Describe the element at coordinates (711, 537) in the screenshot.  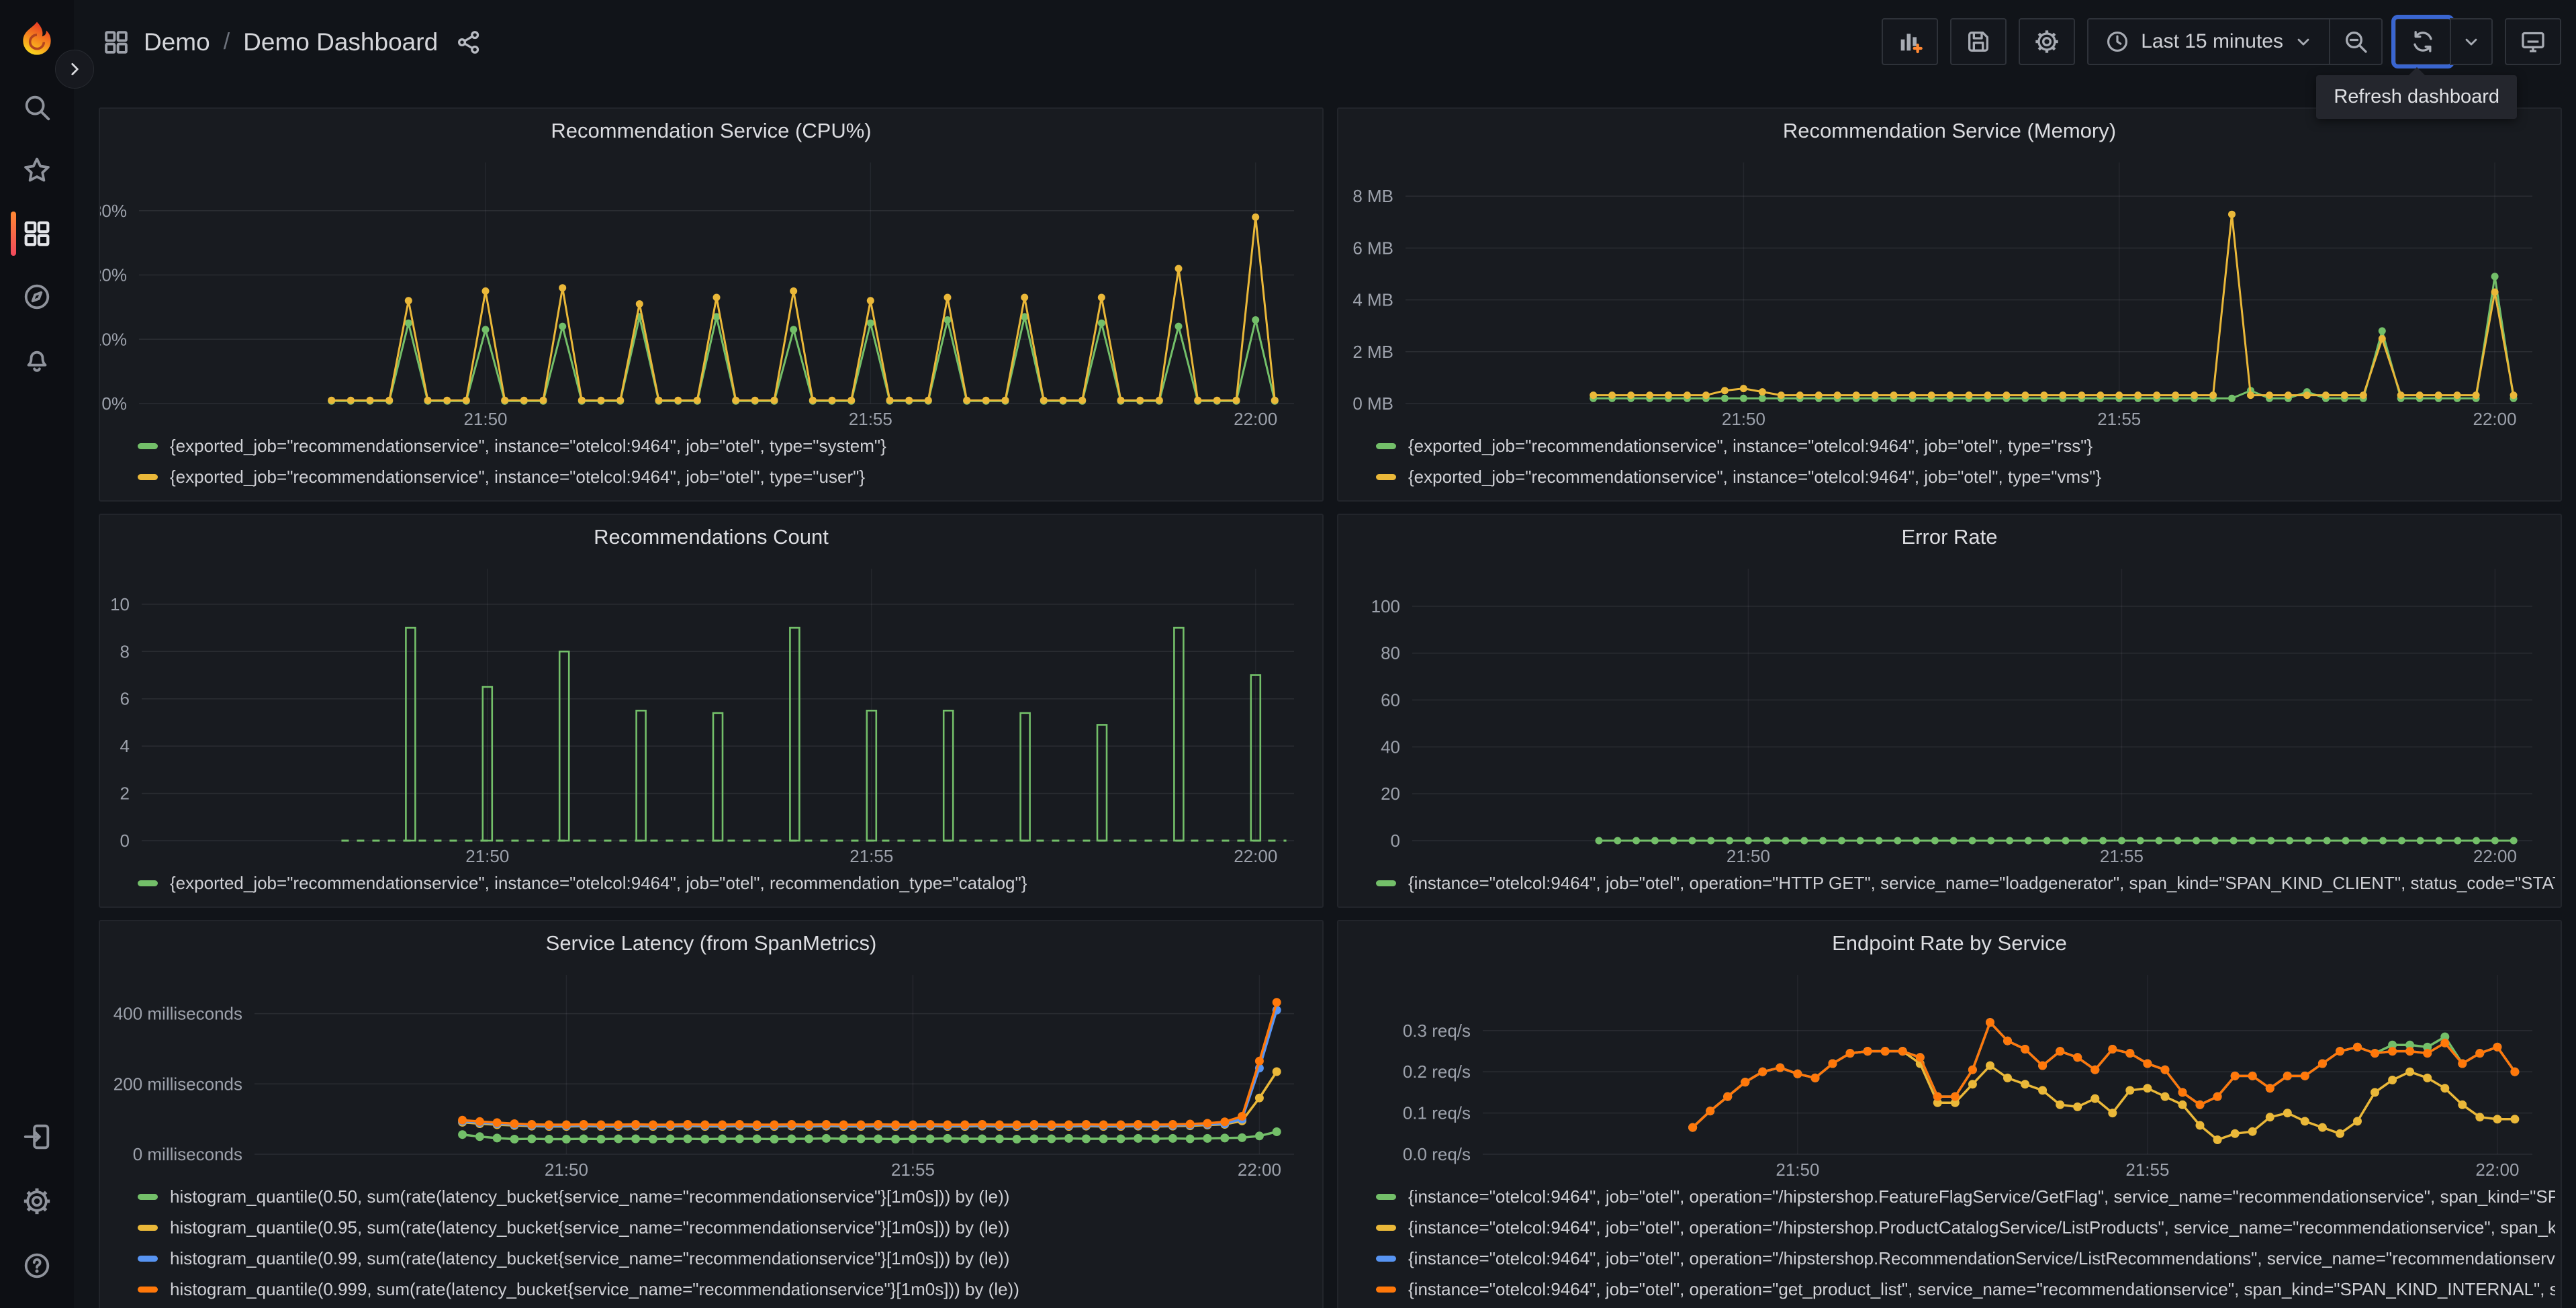
I see `panel-title: Recommendations Count` at that location.